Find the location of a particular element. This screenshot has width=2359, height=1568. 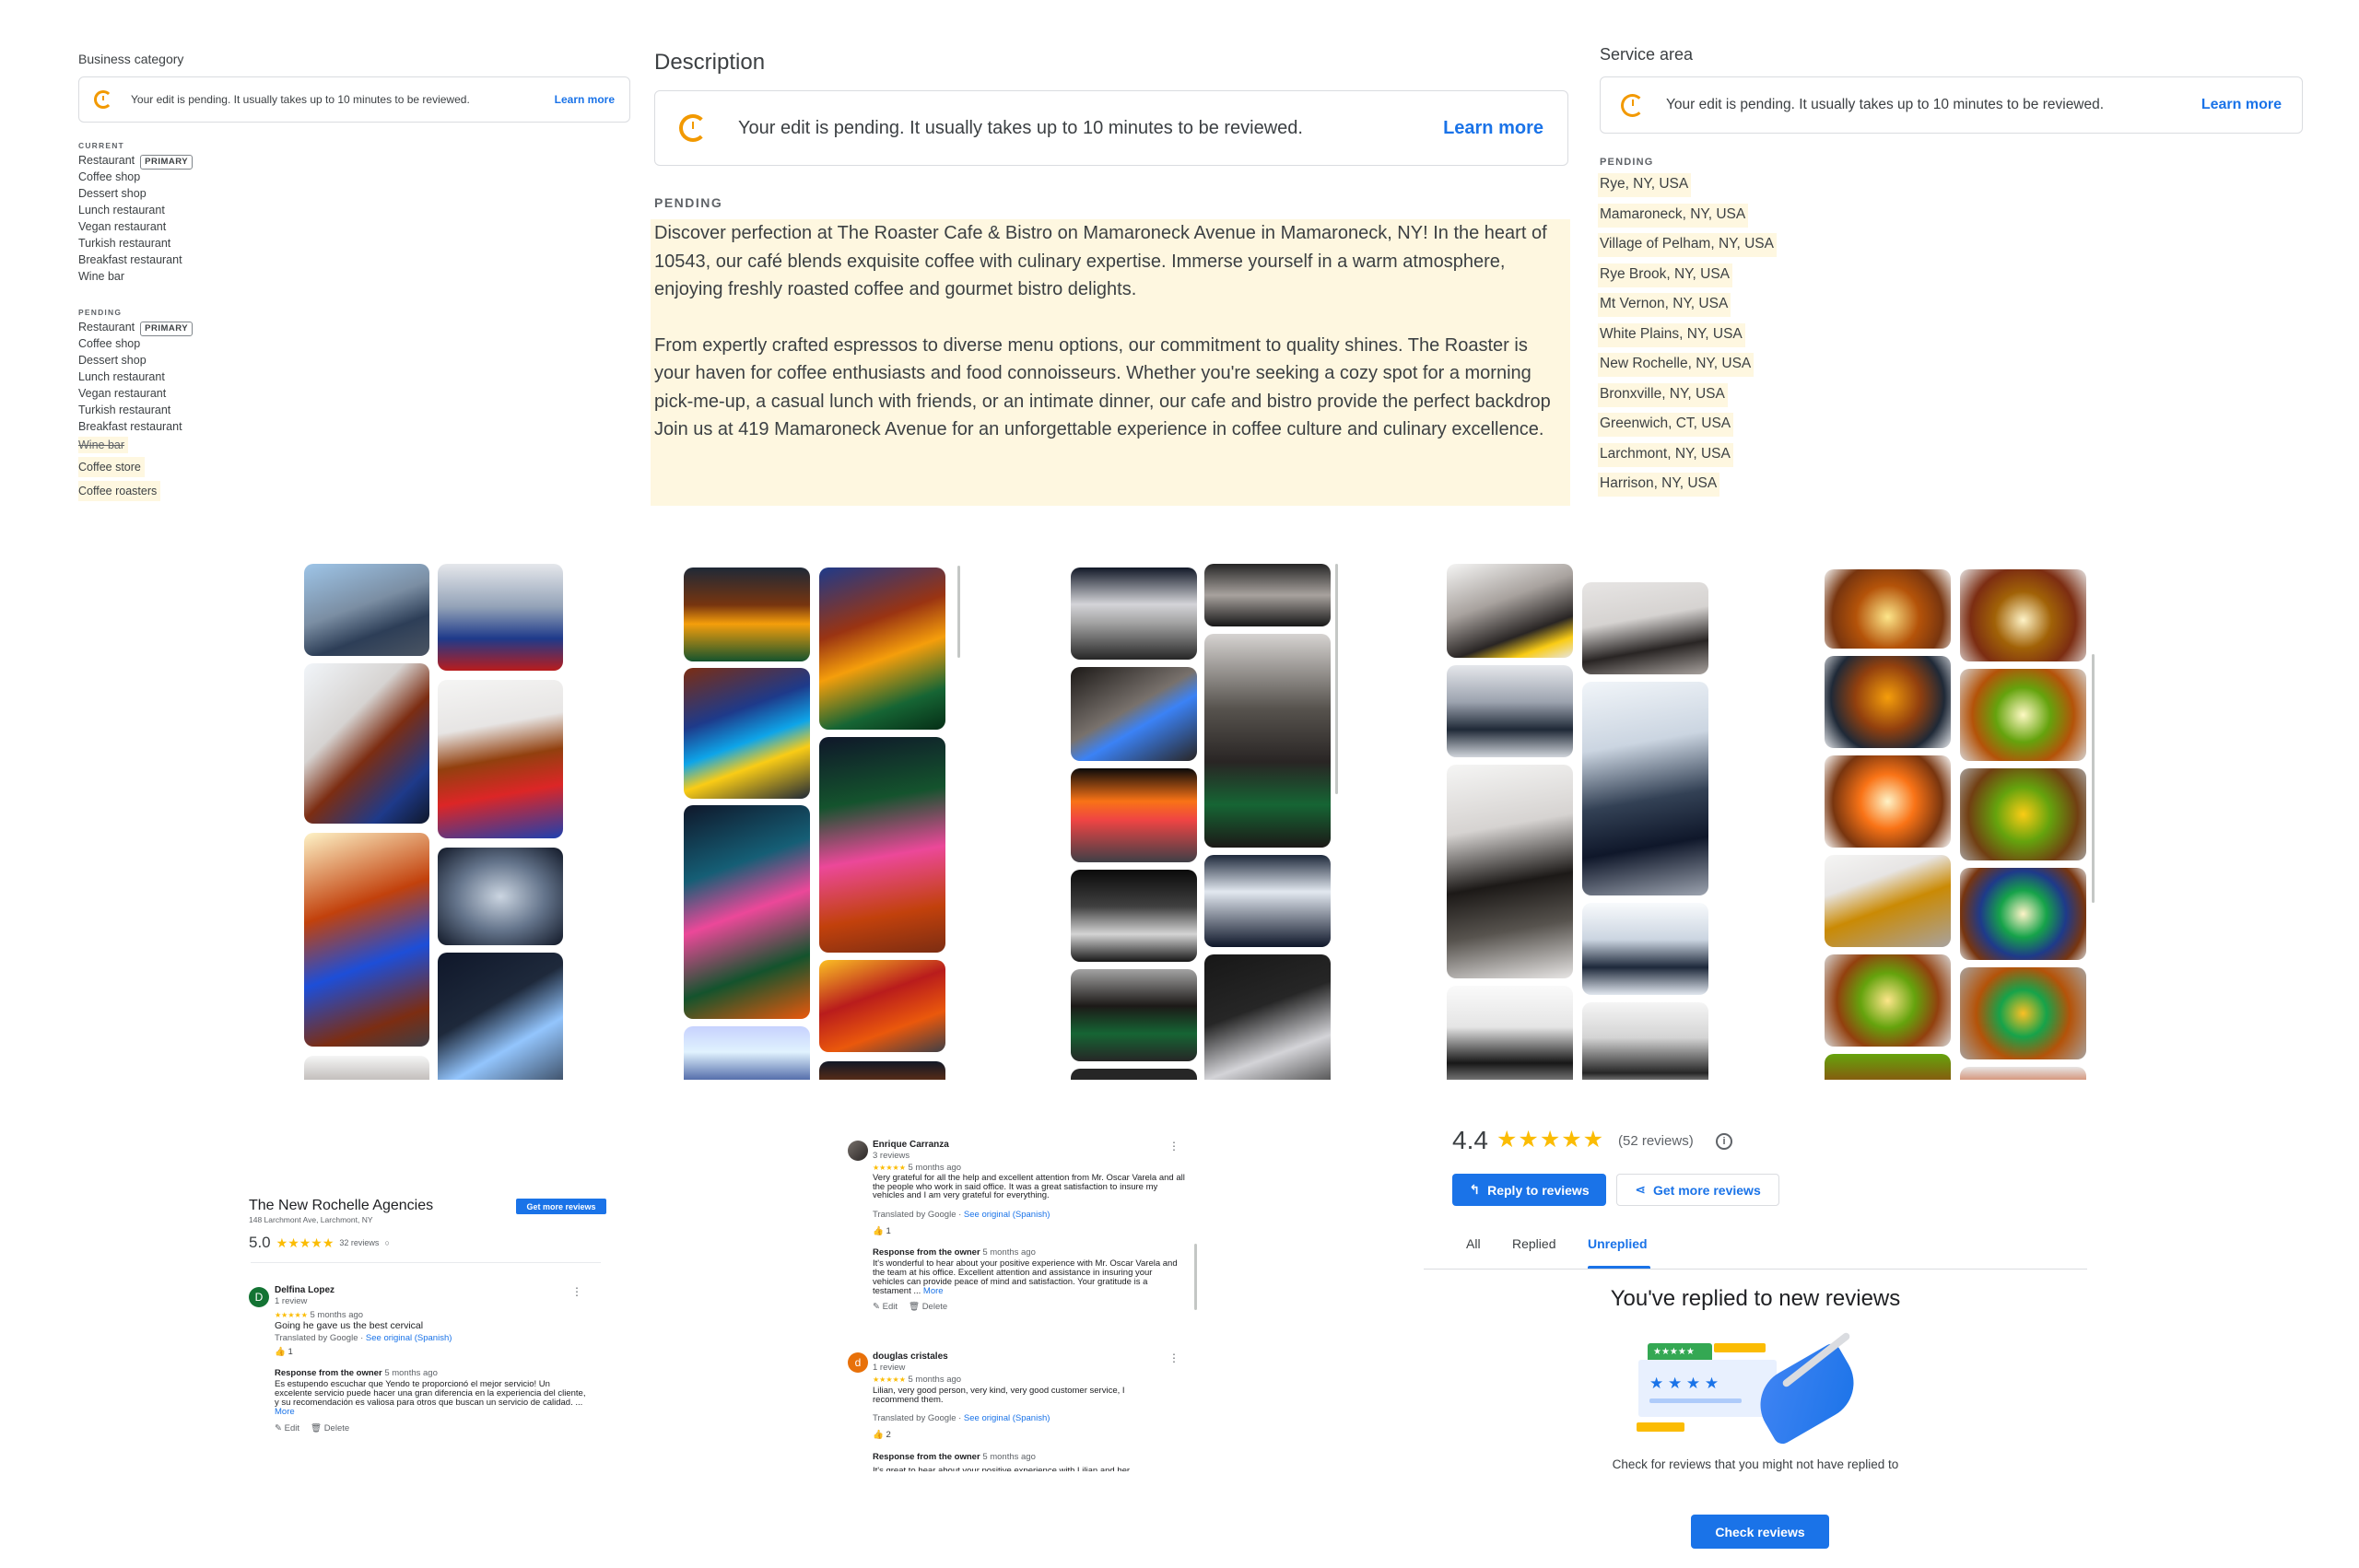

get-more-reviews-button: Get more reviews is located at coordinates (561, 1206).